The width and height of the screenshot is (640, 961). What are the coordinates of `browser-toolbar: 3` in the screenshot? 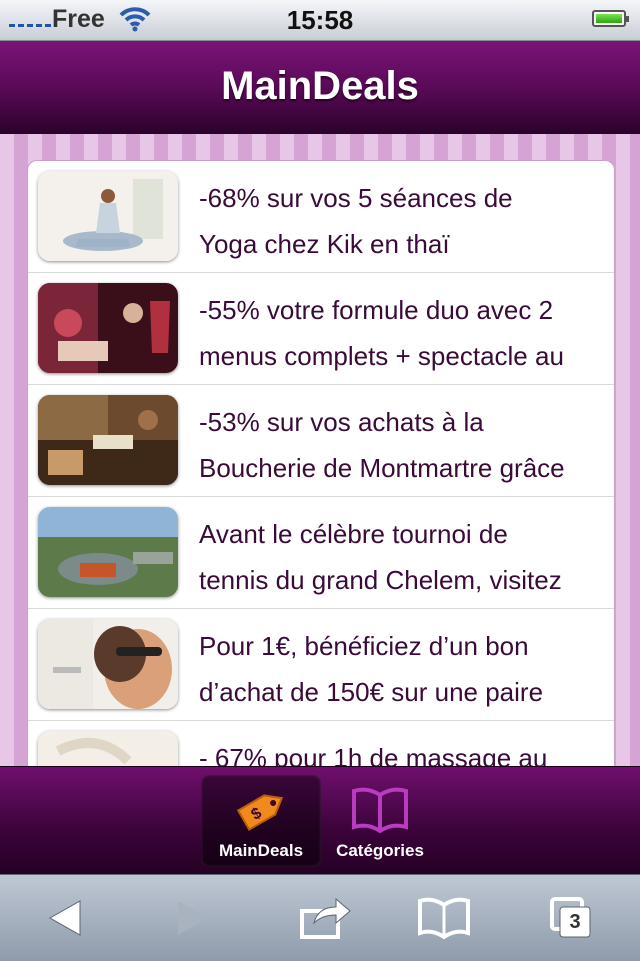 It's located at (320, 917).